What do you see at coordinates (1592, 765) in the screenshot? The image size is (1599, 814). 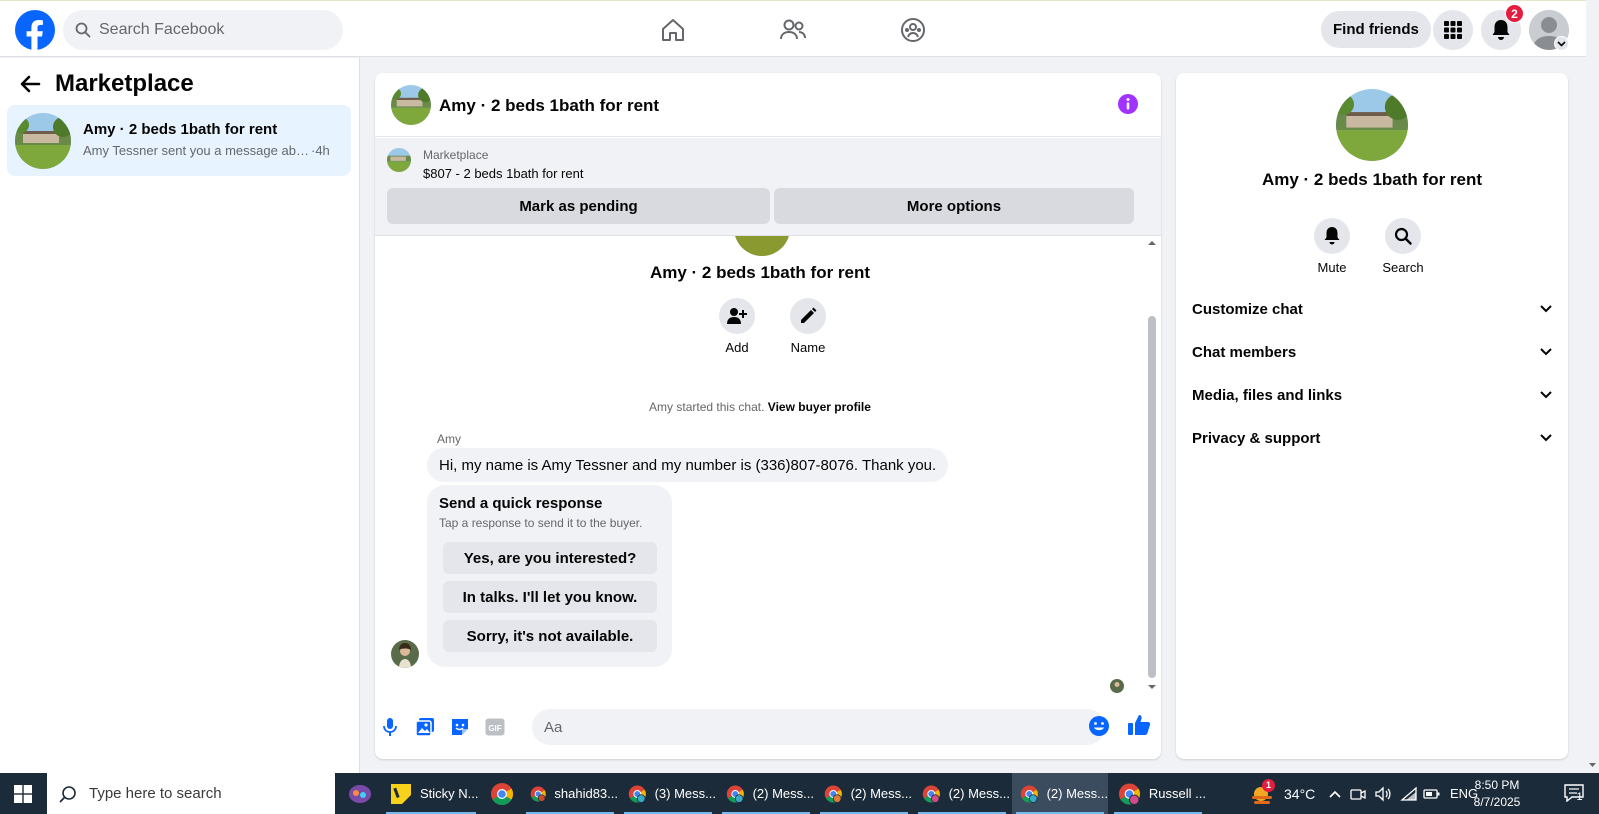 I see `page-scroll-down-icon` at bounding box center [1592, 765].